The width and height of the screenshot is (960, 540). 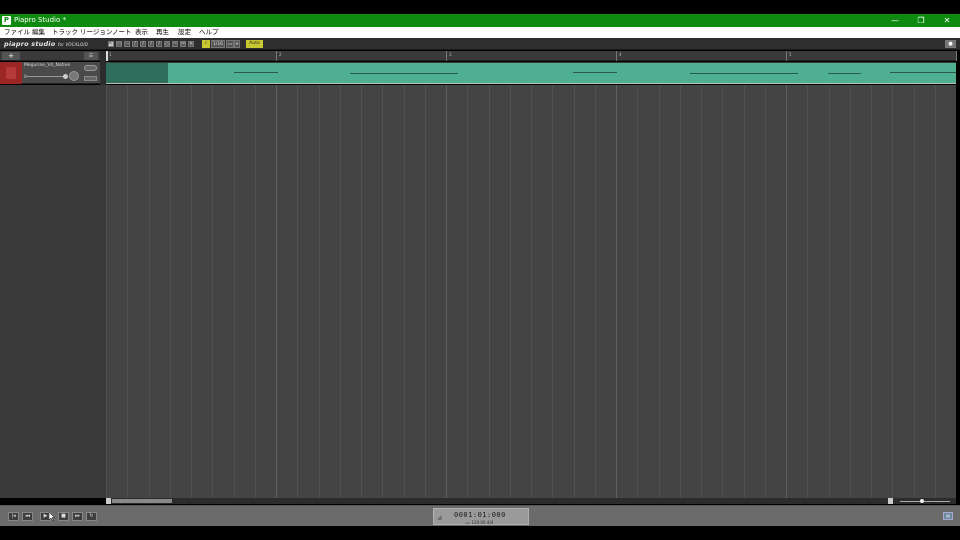 What do you see at coordinates (480, 20) in the screenshot?
I see `title-bar: P Piapro Studio * — ❐ ✕` at bounding box center [480, 20].